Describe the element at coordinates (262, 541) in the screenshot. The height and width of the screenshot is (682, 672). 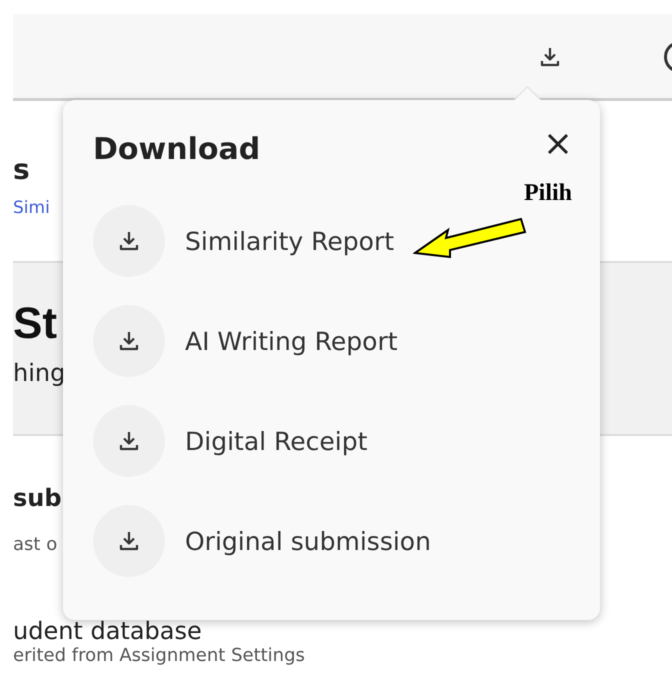
I see `download-option: Original submission` at that location.